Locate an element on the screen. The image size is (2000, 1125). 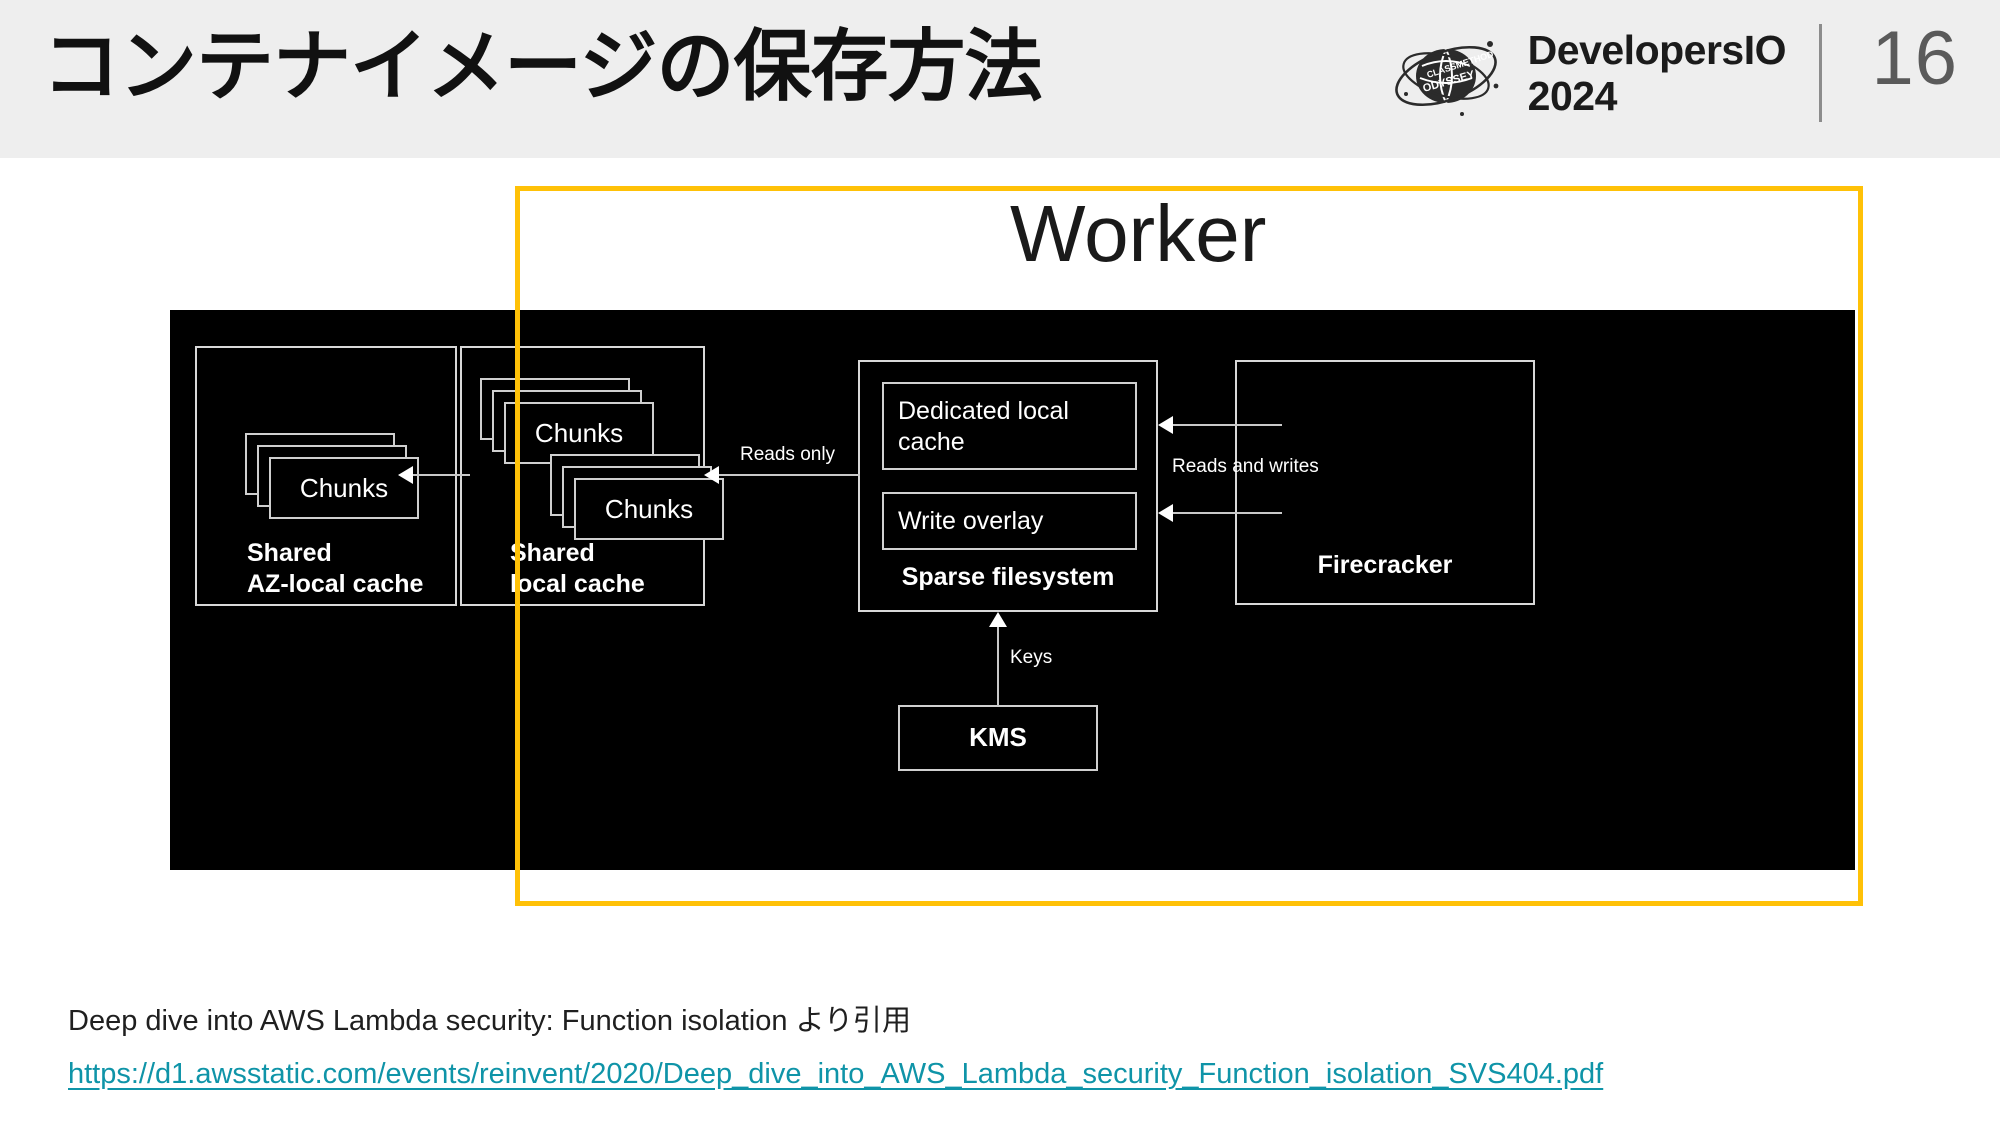
edge-line-az-link is located at coordinates (440, 475).